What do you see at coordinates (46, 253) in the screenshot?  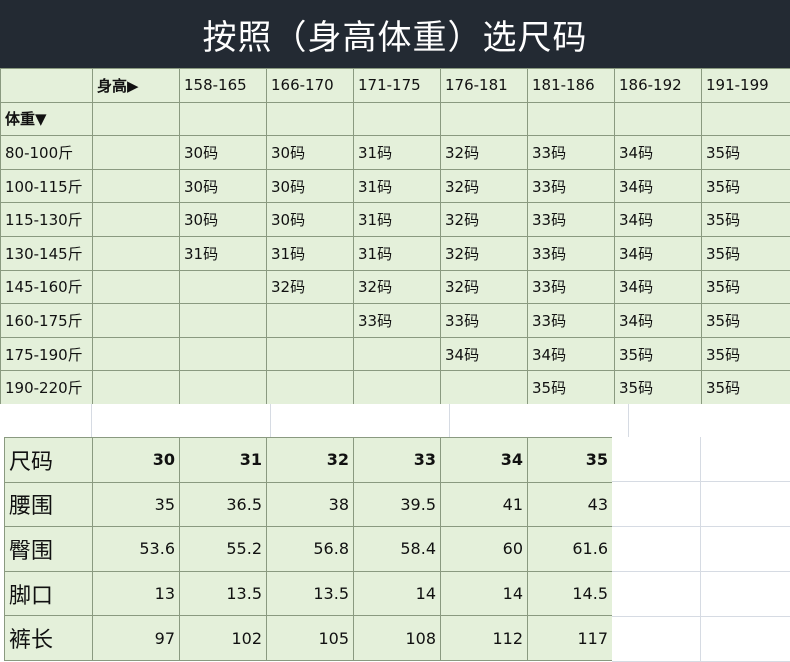 I see `weight-range-label: 130-145斤` at bounding box center [46, 253].